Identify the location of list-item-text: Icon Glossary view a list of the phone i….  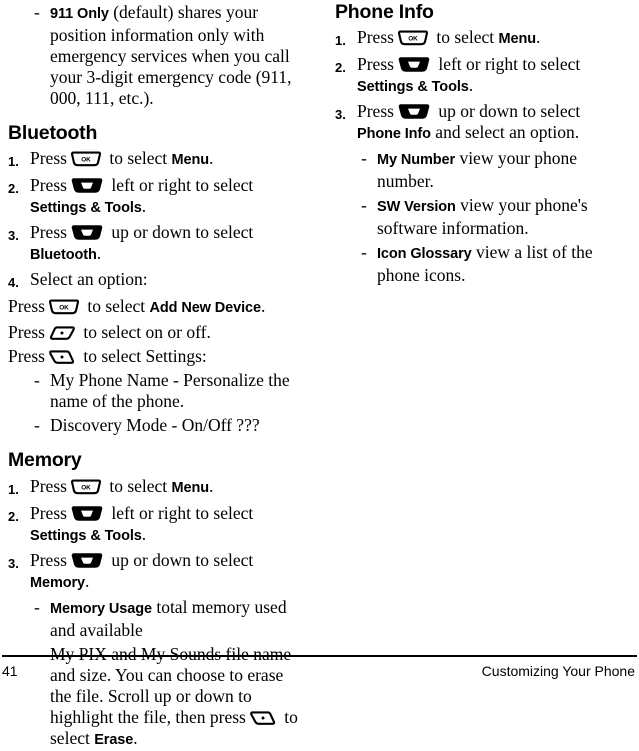
(502, 264).